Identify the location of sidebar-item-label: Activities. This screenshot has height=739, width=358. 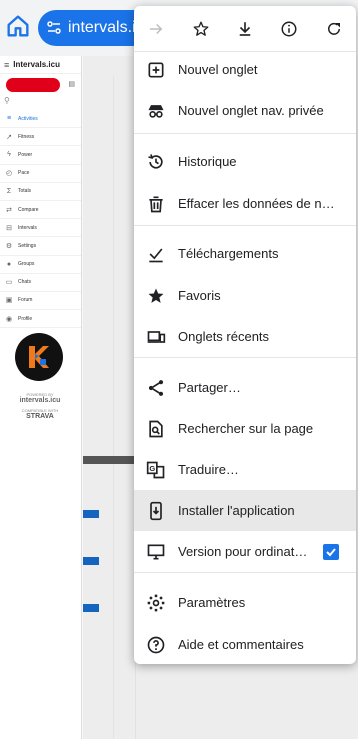
(28, 118).